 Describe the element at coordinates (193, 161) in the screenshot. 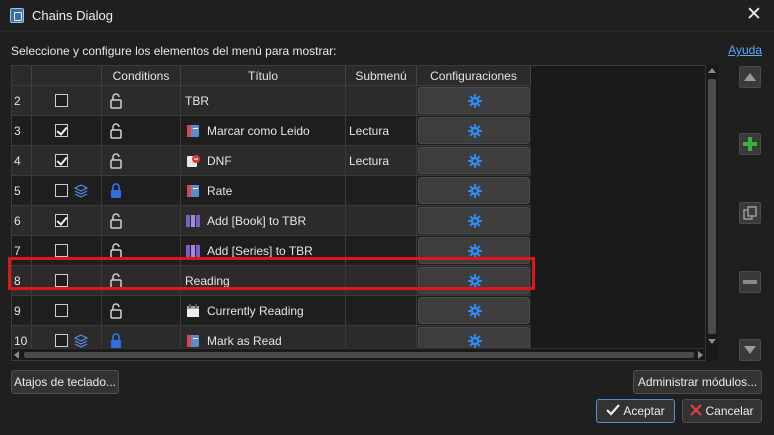

I see `dnf-icon` at that location.